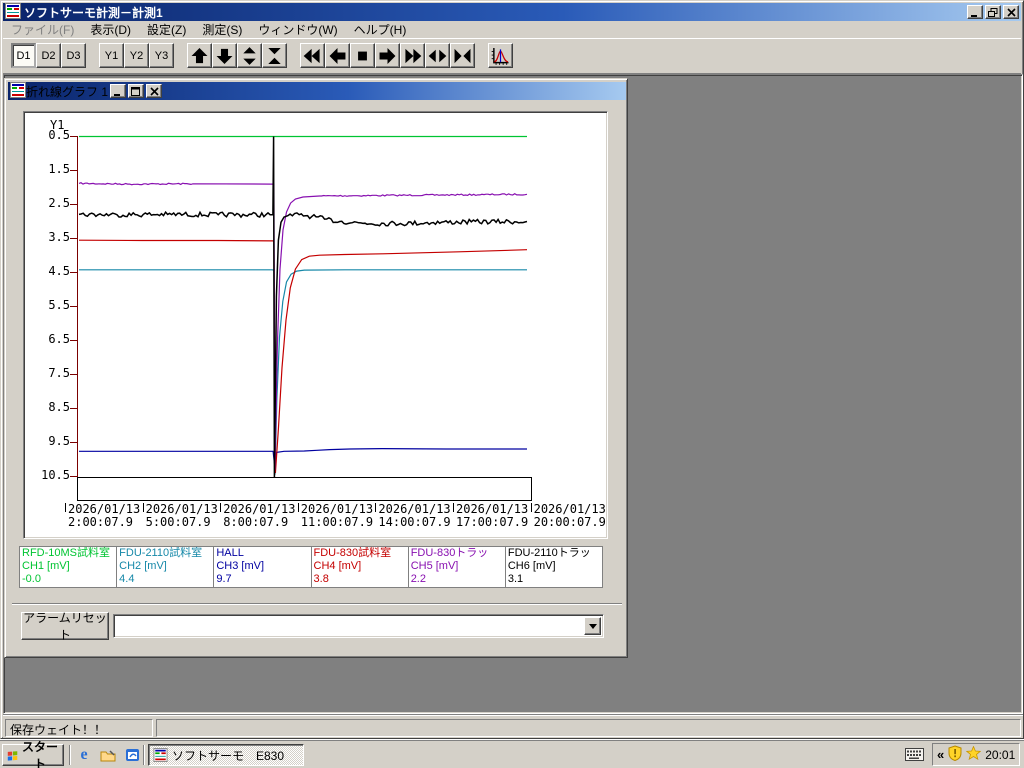  What do you see at coordinates (59, 203) in the screenshot?
I see `y-tick-label: 2.5` at bounding box center [59, 203].